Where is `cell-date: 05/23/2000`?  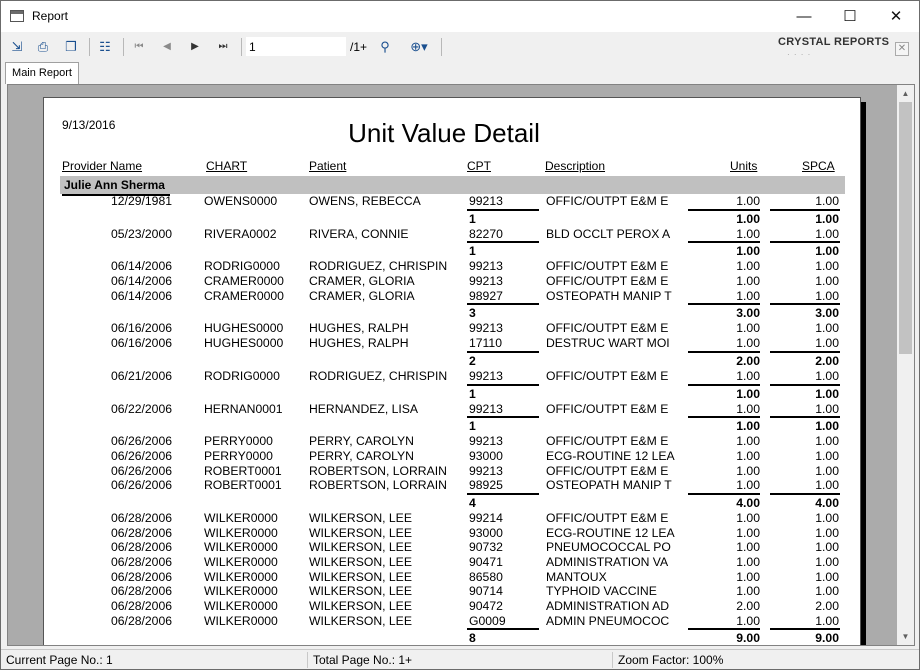 cell-date: 05/23/2000 is located at coordinates (141, 233).